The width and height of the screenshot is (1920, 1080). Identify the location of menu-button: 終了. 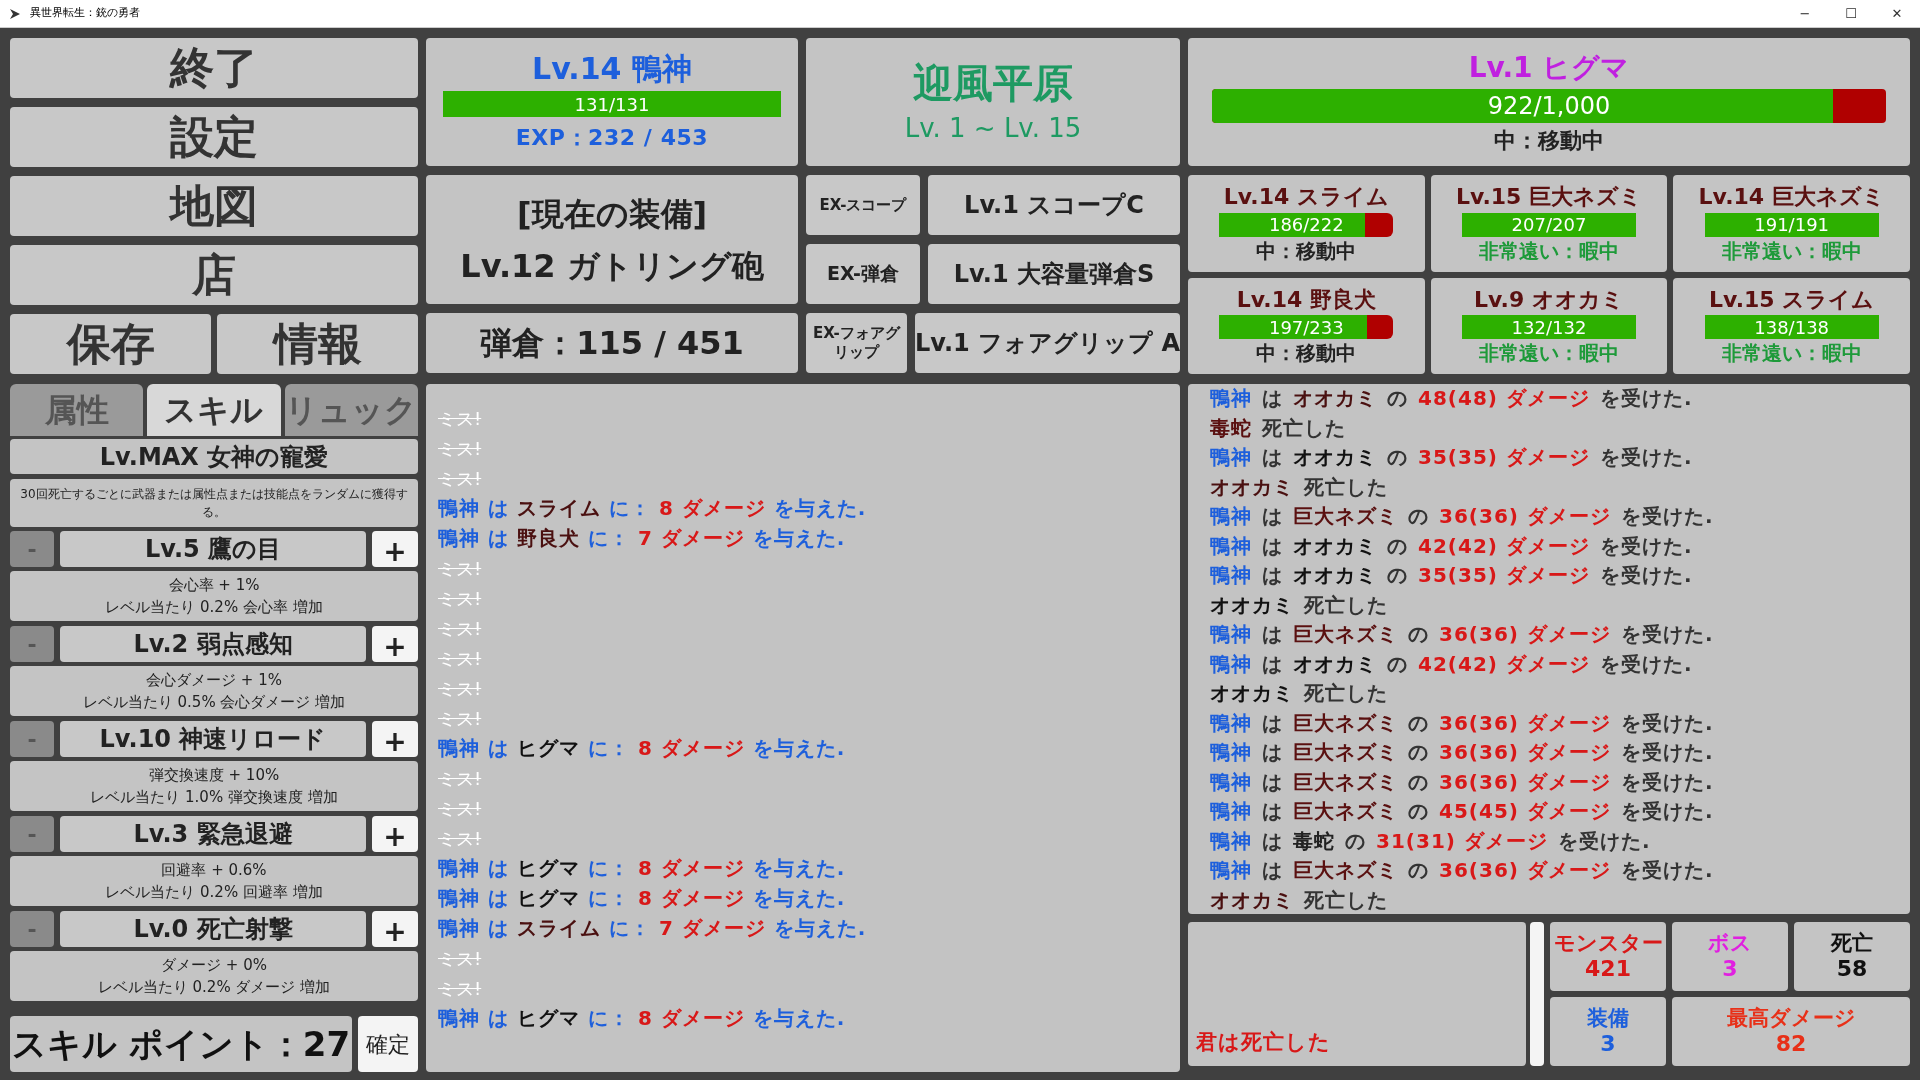
(214, 68).